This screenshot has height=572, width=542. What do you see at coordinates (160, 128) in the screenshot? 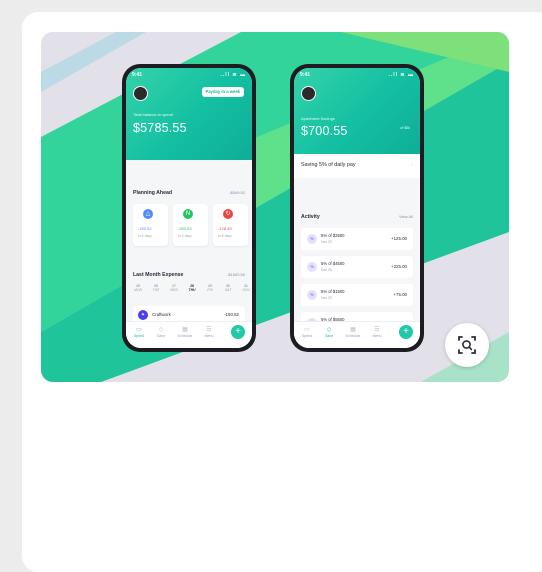
I see `balance-amount: $5785.55` at bounding box center [160, 128].